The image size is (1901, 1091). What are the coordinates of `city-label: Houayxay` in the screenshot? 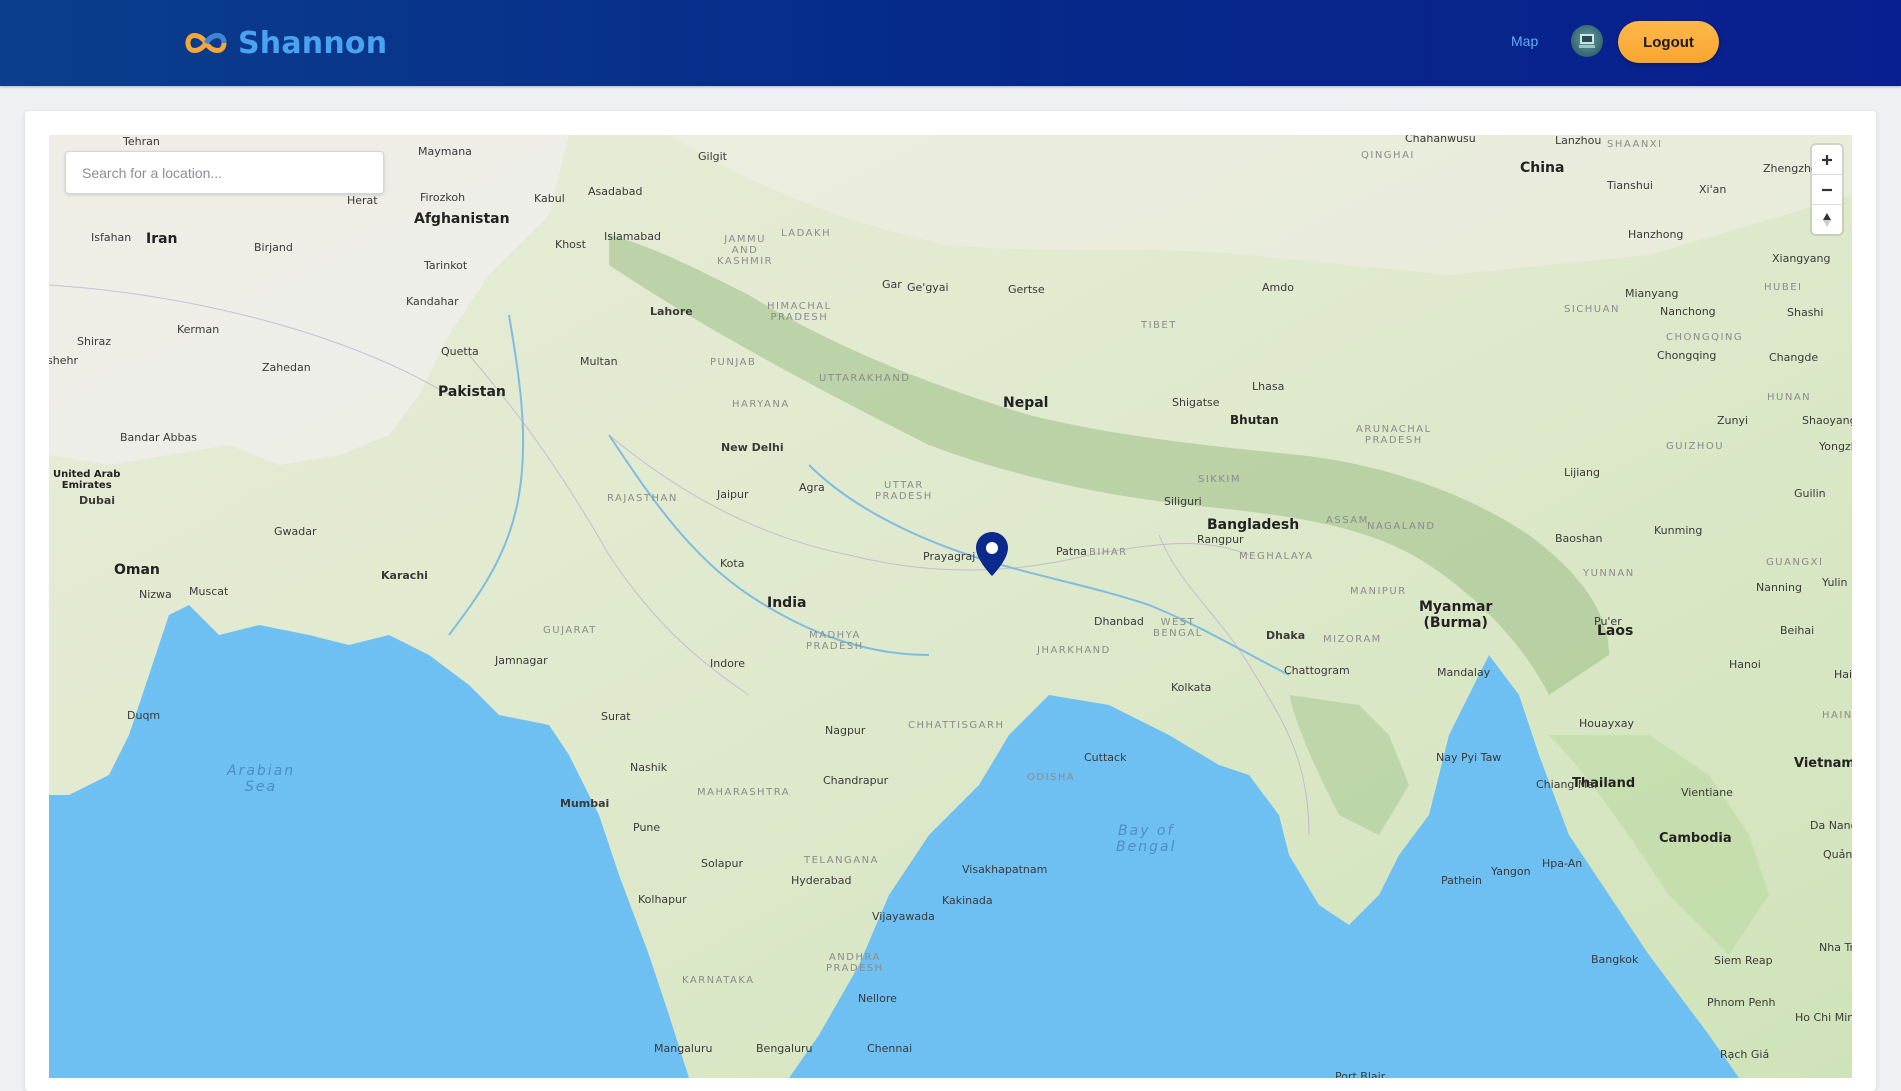 It's located at (1606, 723).